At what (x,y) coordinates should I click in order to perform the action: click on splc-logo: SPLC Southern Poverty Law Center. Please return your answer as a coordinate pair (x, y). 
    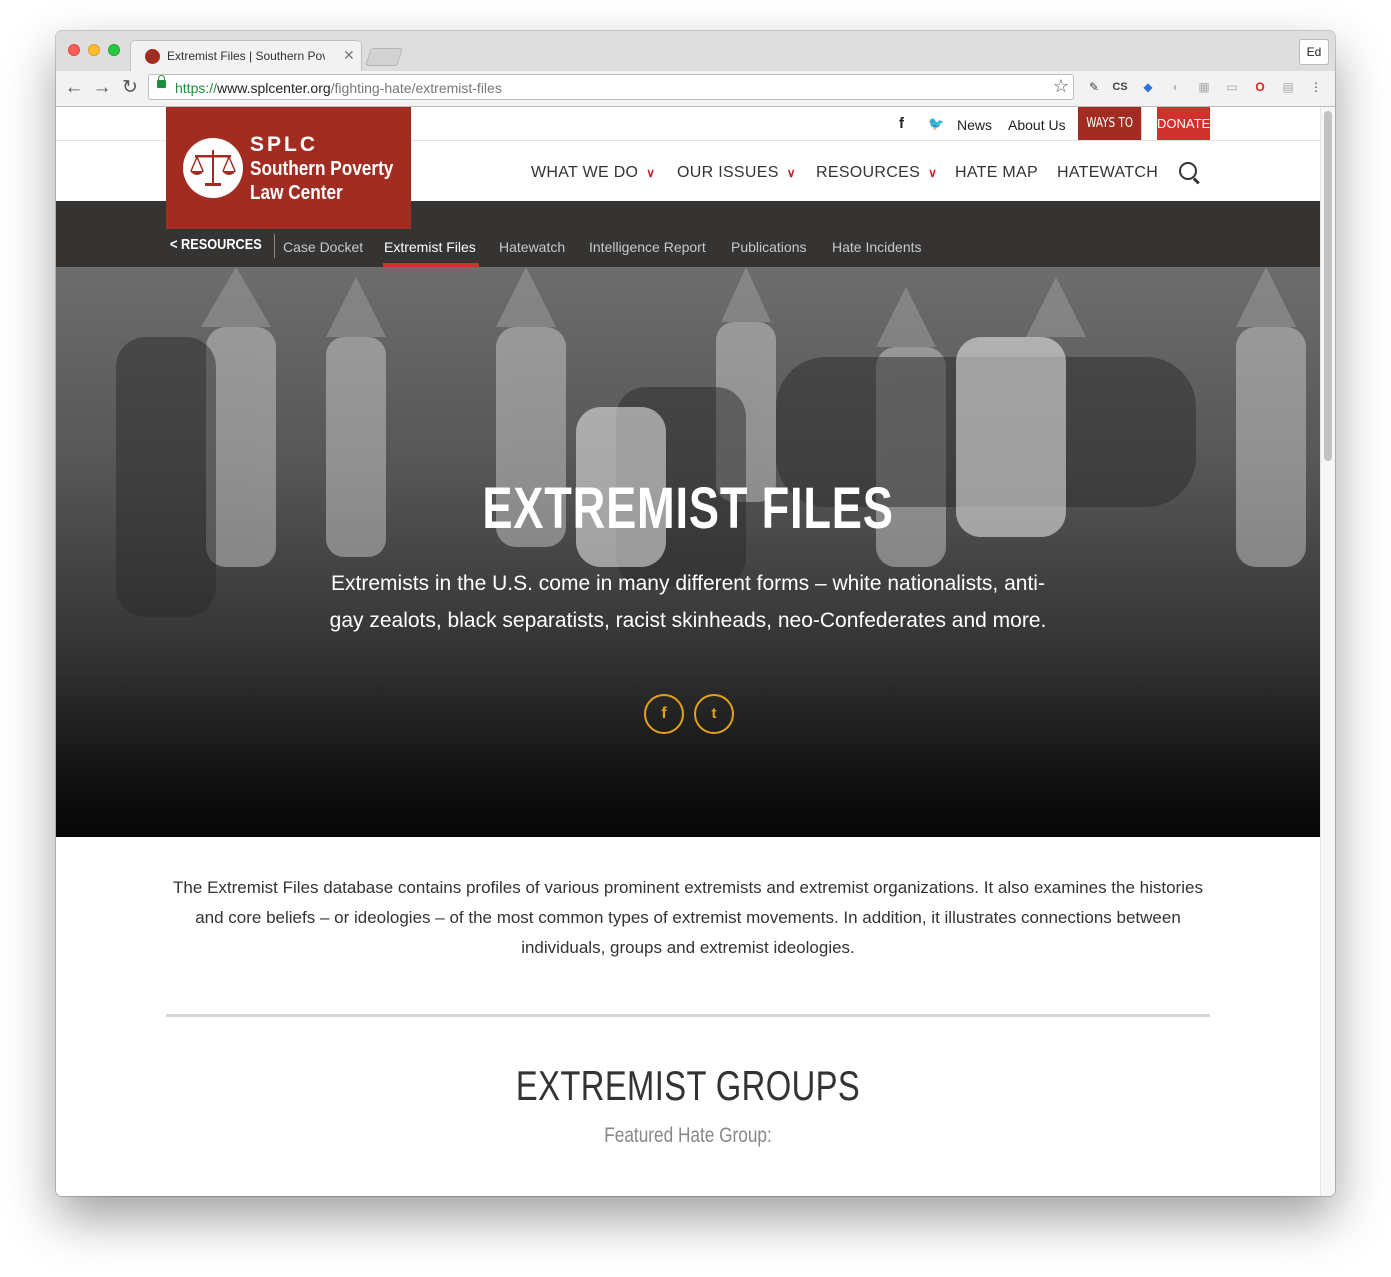
    Looking at the image, I should click on (288, 168).